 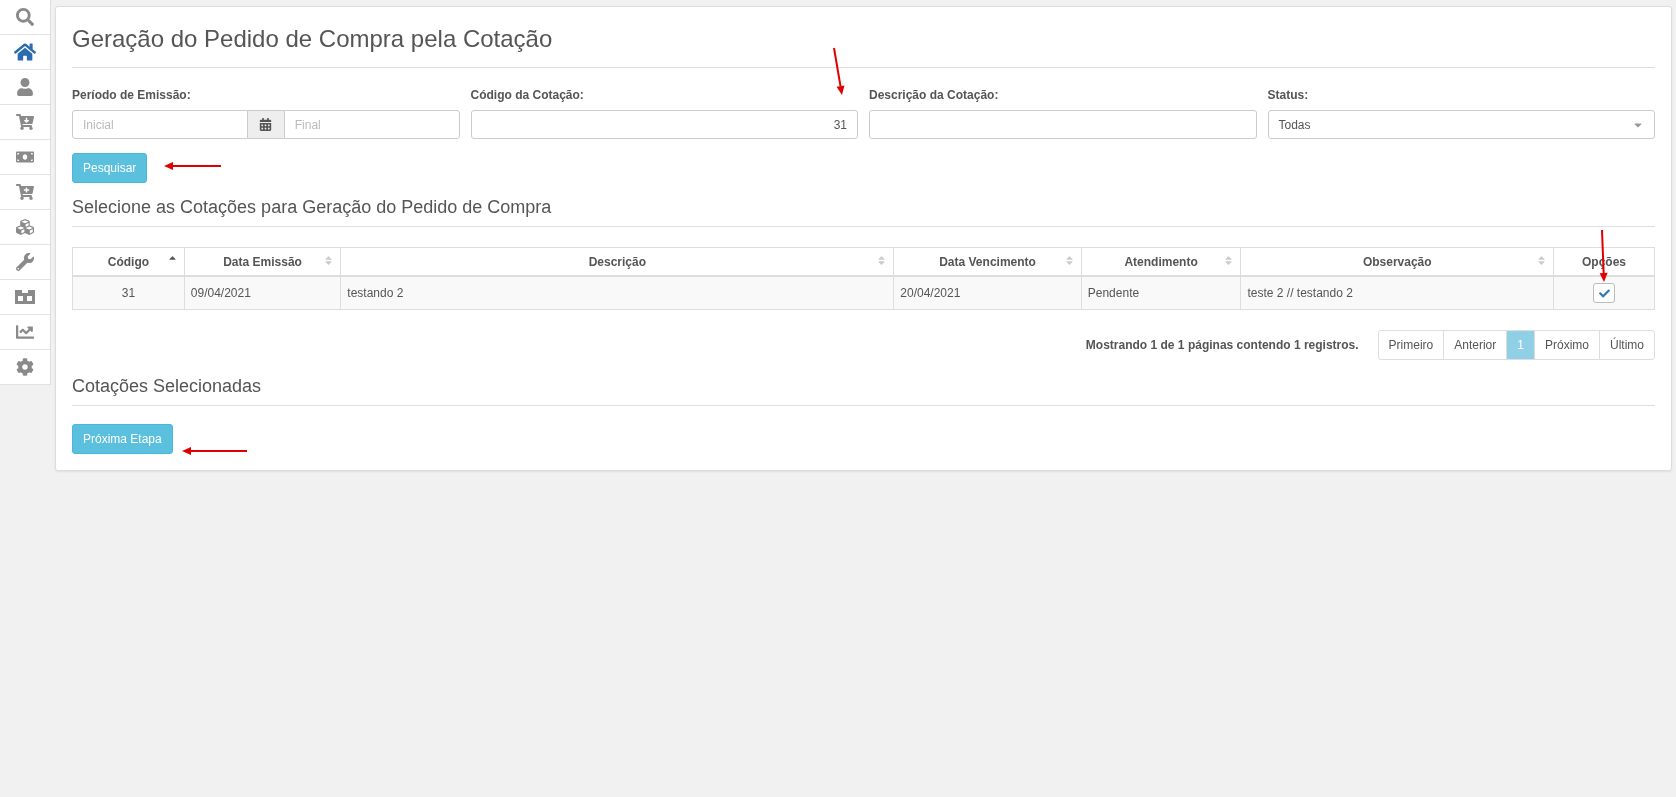 What do you see at coordinates (1627, 345) in the screenshot?
I see `page-button: Último` at bounding box center [1627, 345].